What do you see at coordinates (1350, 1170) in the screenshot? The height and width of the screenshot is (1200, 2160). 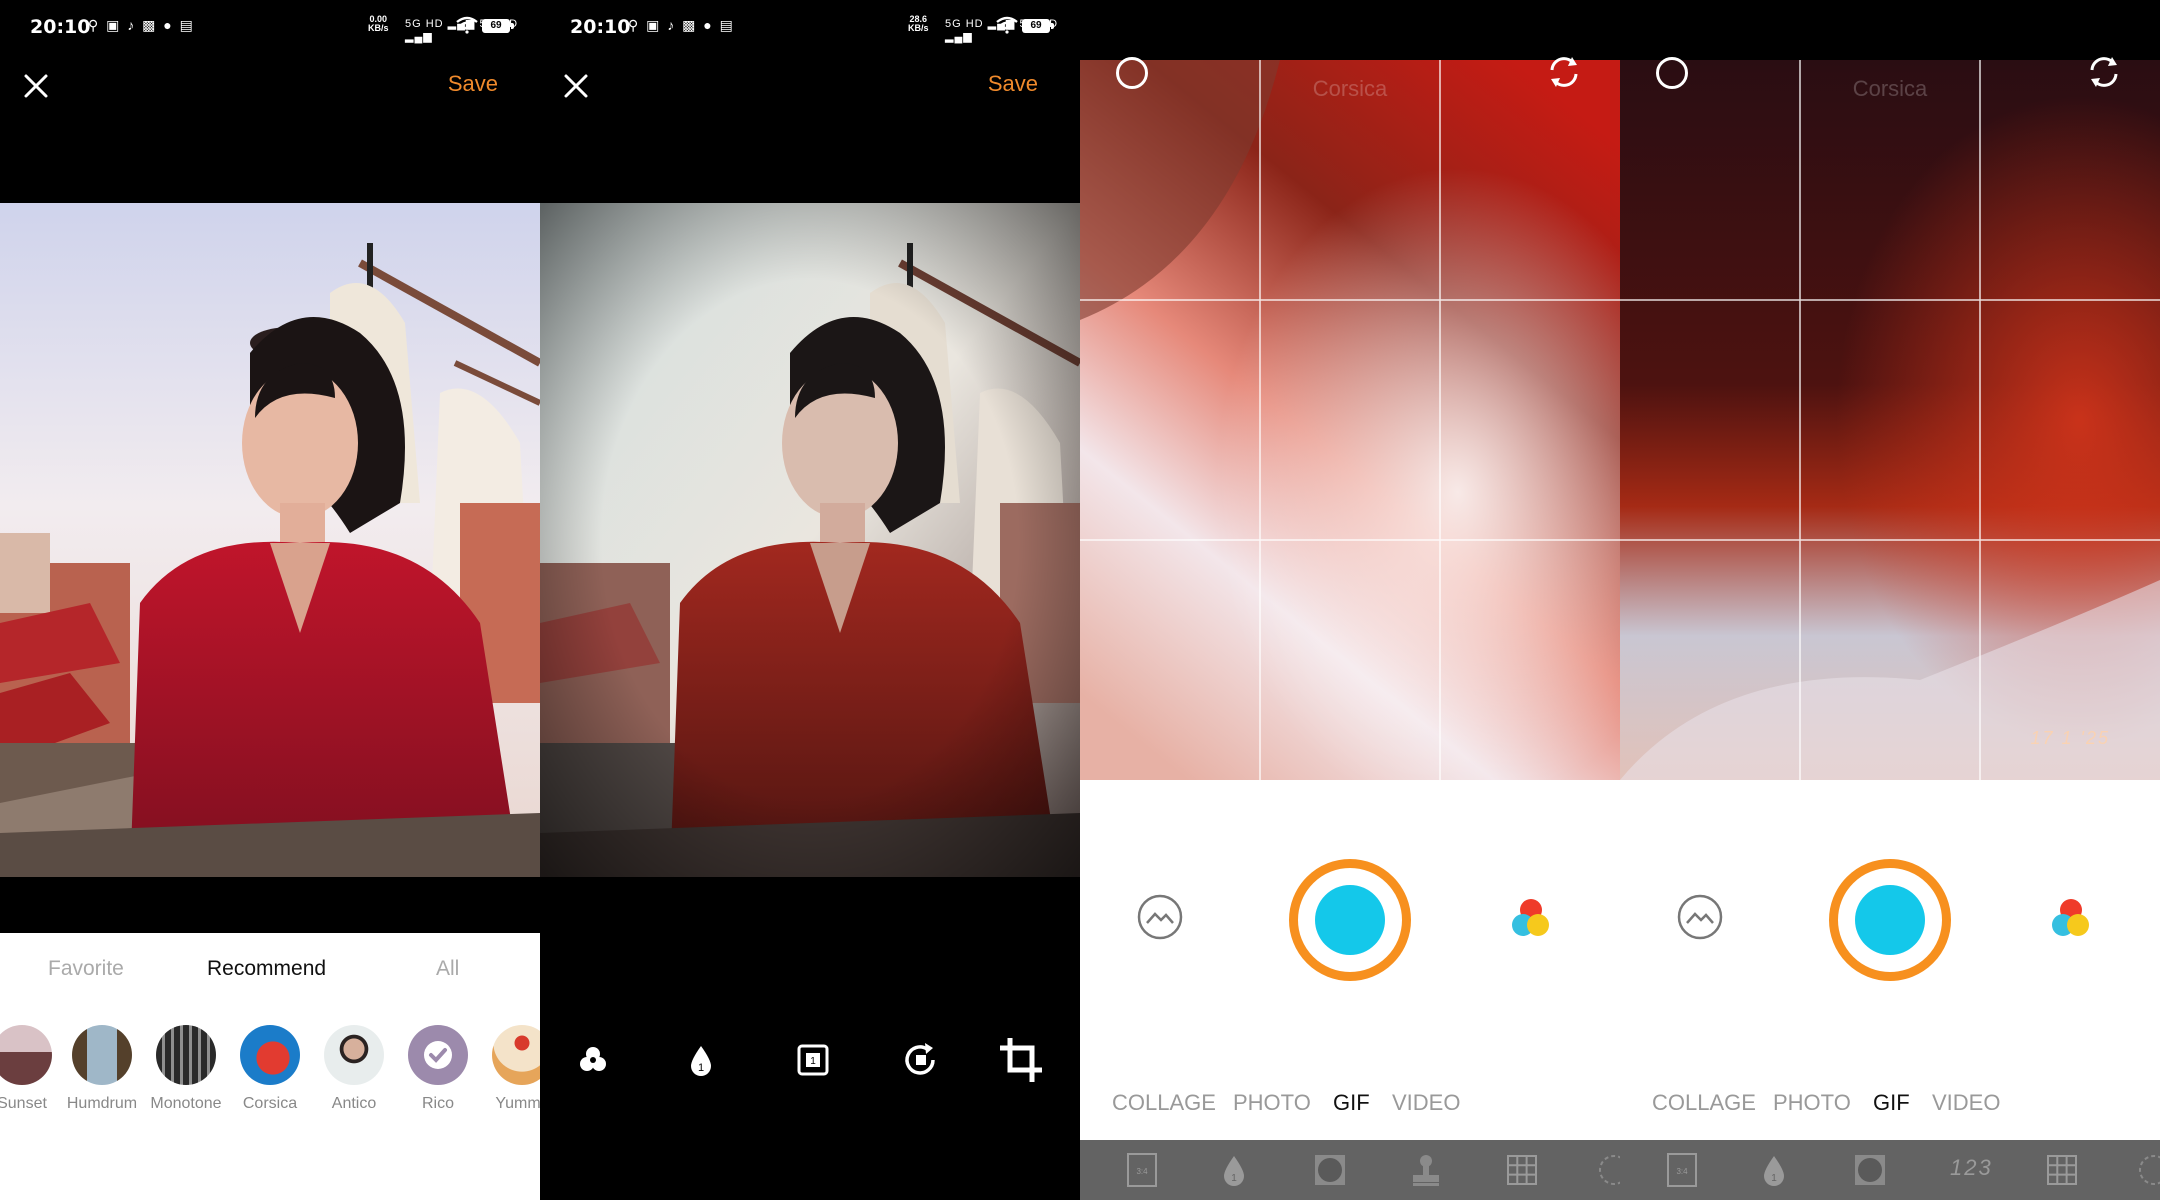 I see `camera-bottom-toolbar: 3:4 1` at bounding box center [1350, 1170].